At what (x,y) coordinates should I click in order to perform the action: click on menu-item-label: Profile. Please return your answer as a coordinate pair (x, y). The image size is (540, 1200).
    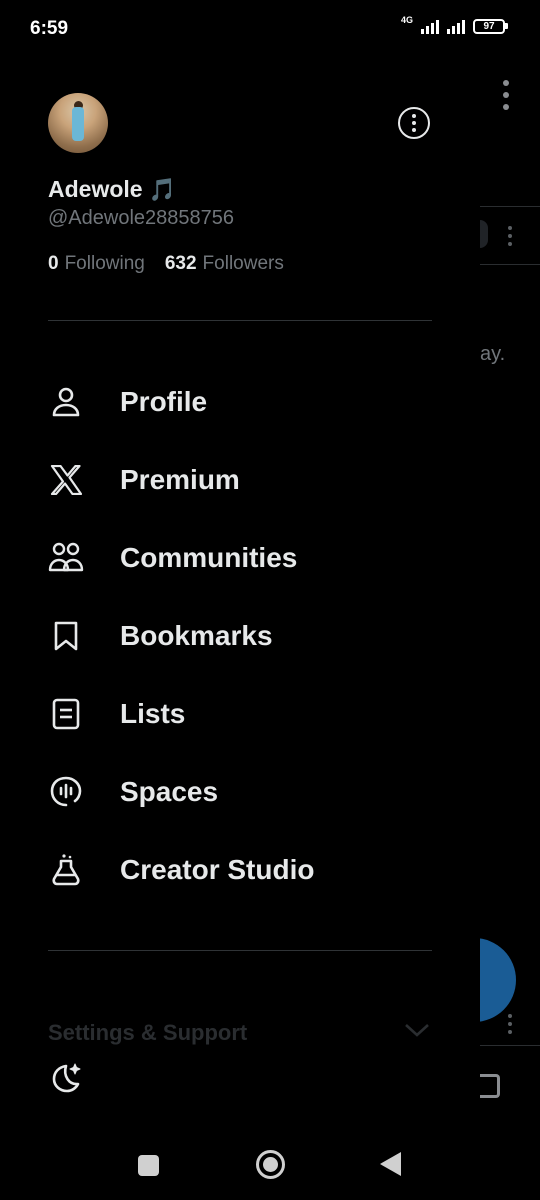
    Looking at the image, I should click on (164, 401).